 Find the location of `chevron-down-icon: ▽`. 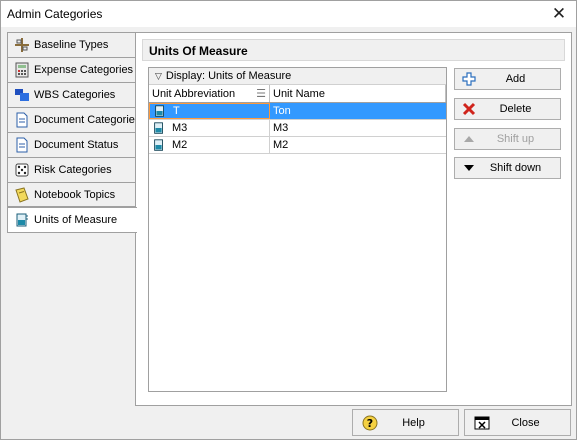

chevron-down-icon: ▽ is located at coordinates (158, 75).